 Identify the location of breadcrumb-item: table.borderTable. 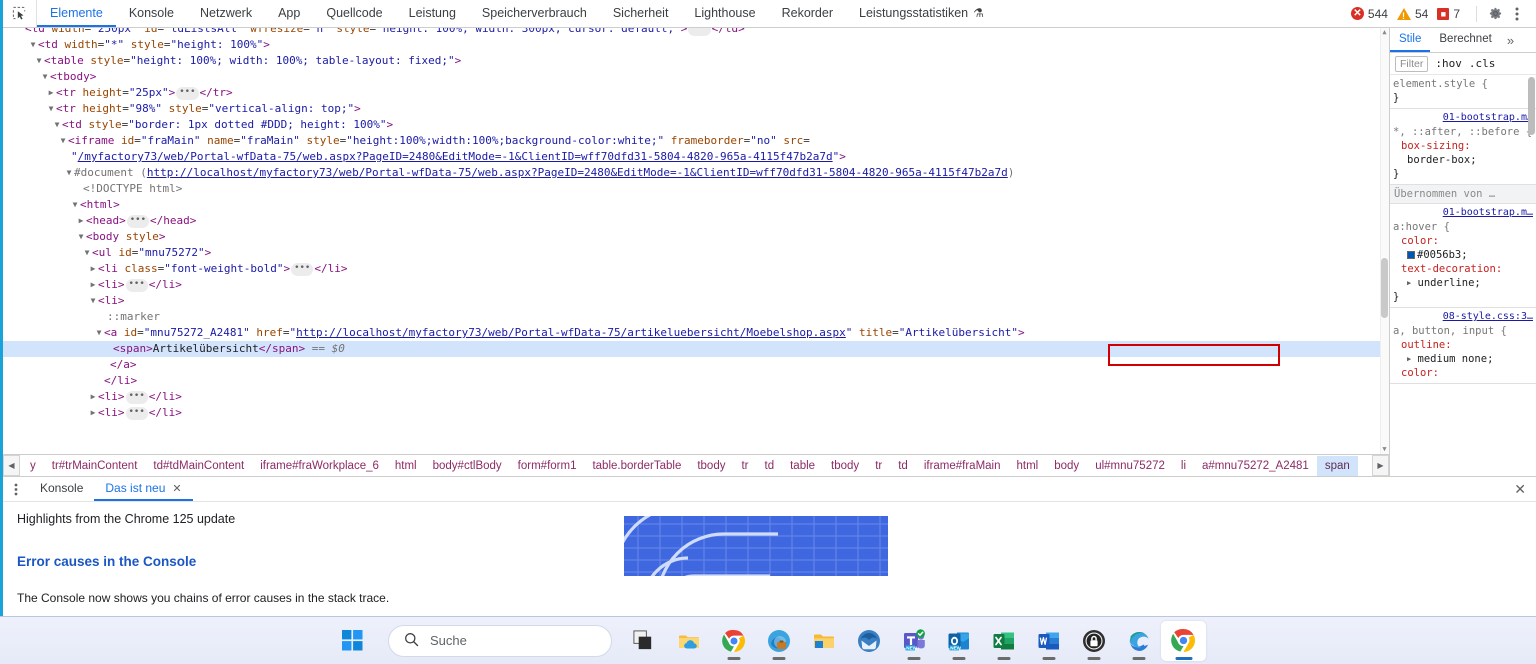
(636, 466).